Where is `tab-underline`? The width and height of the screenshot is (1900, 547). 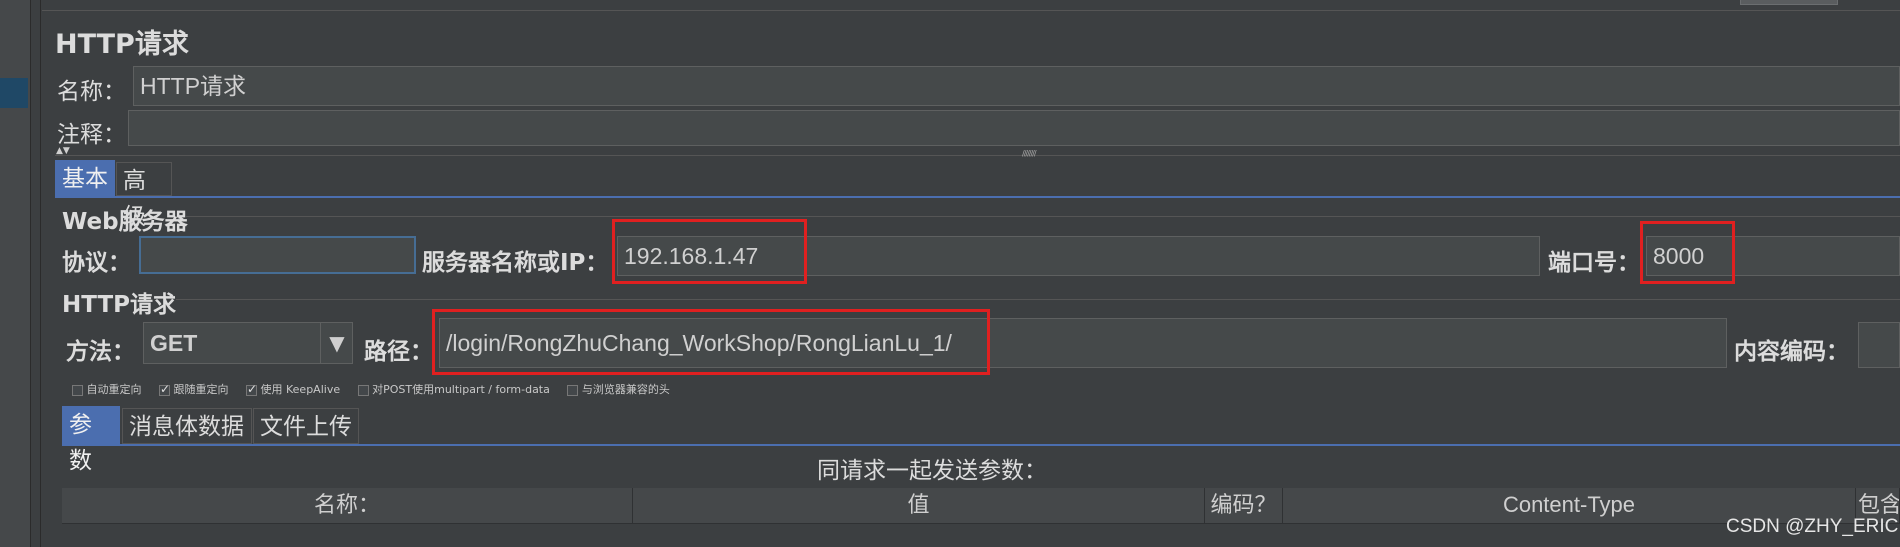
tab-underline is located at coordinates (977, 197).